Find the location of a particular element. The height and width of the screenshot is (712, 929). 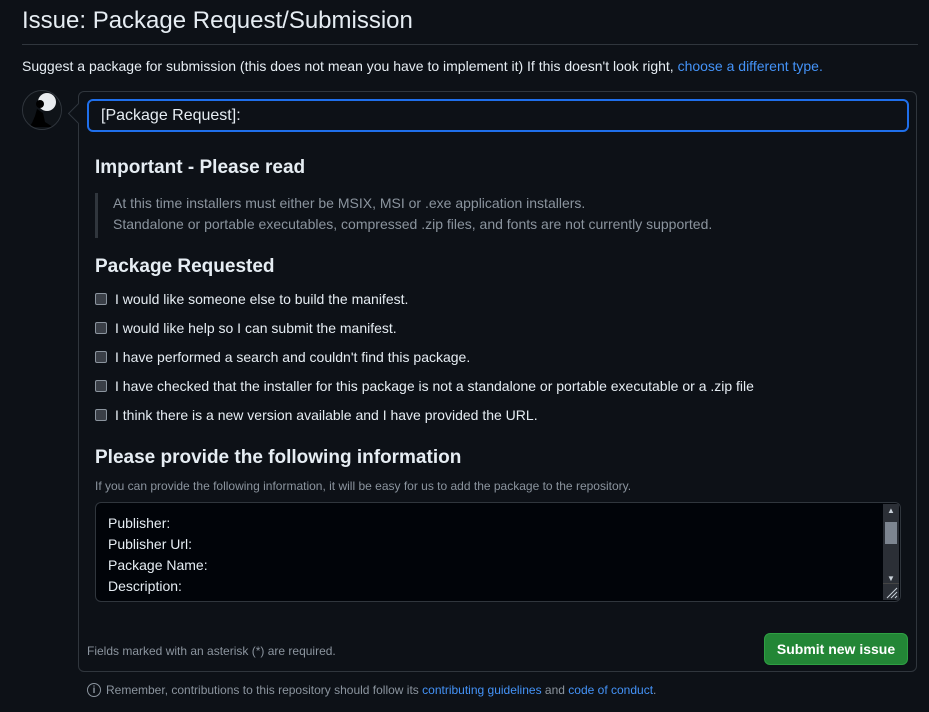

avatar is located at coordinates (42, 110).